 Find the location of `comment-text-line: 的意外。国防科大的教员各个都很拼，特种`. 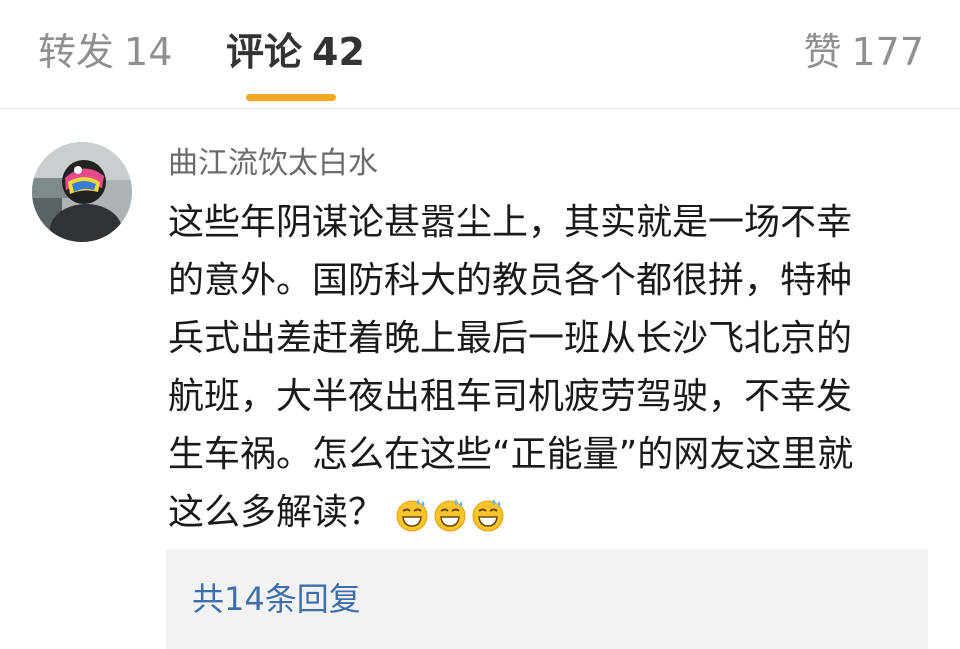

comment-text-line: 的意外。国防科大的教员各个都很拼，特种 is located at coordinates (510, 280).